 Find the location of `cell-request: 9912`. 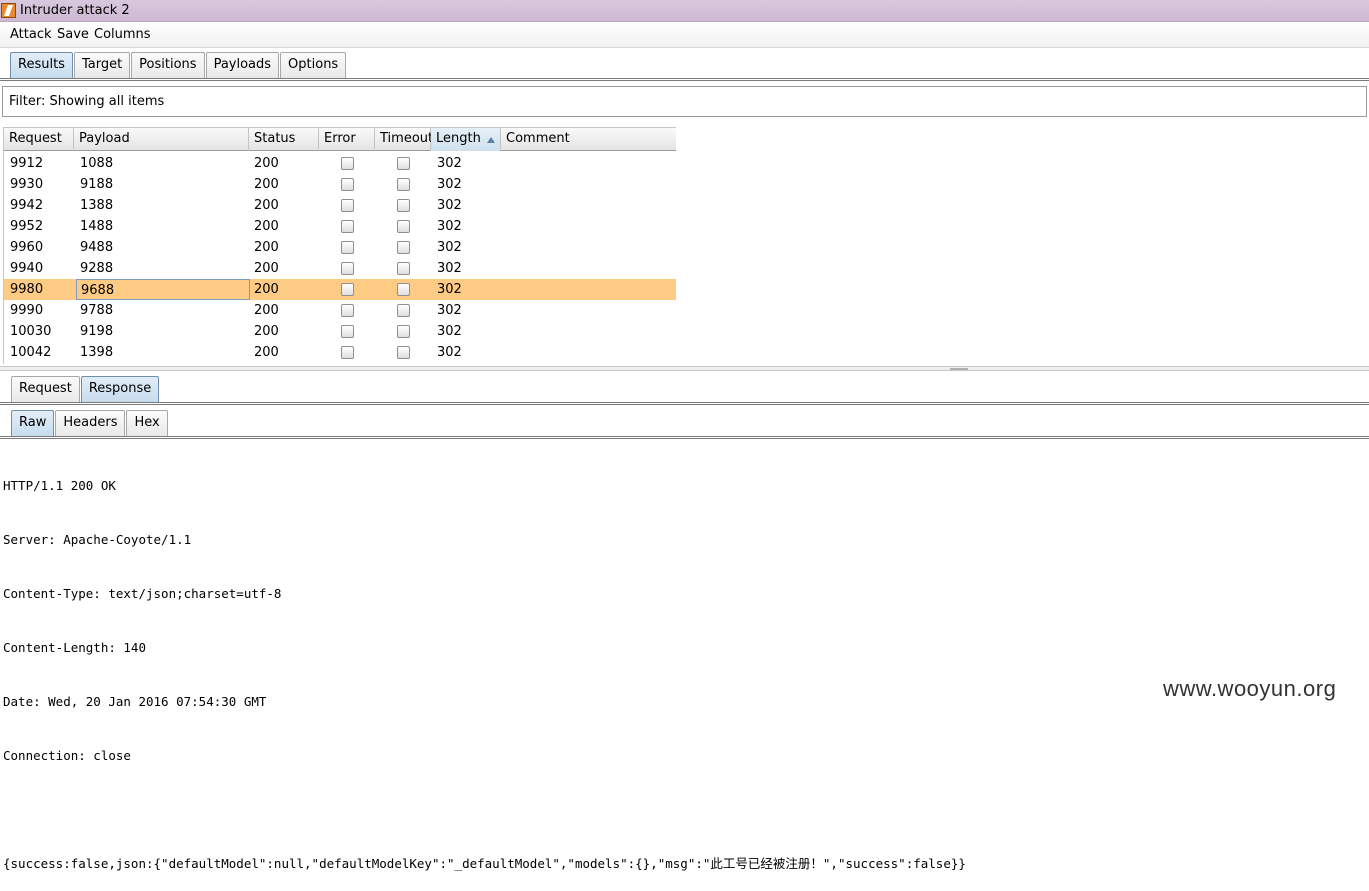

cell-request: 9912 is located at coordinates (27, 163).